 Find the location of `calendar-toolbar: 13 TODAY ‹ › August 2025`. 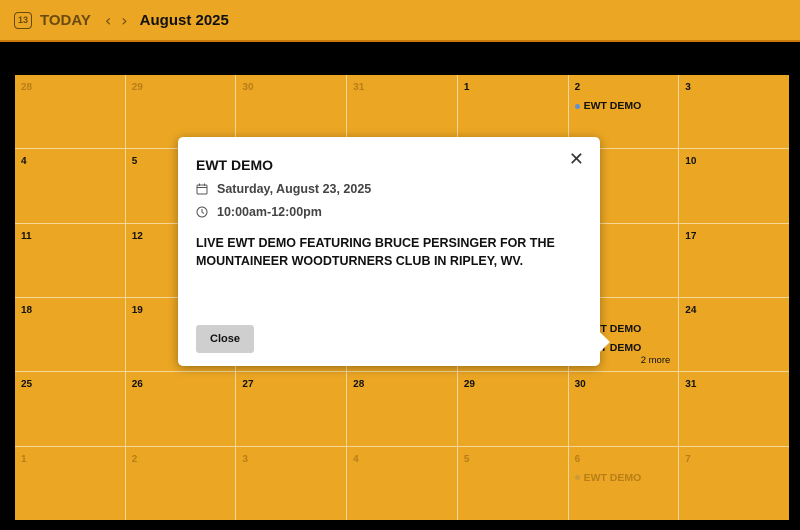

calendar-toolbar: 13 TODAY ‹ › August 2025 is located at coordinates (400, 21).